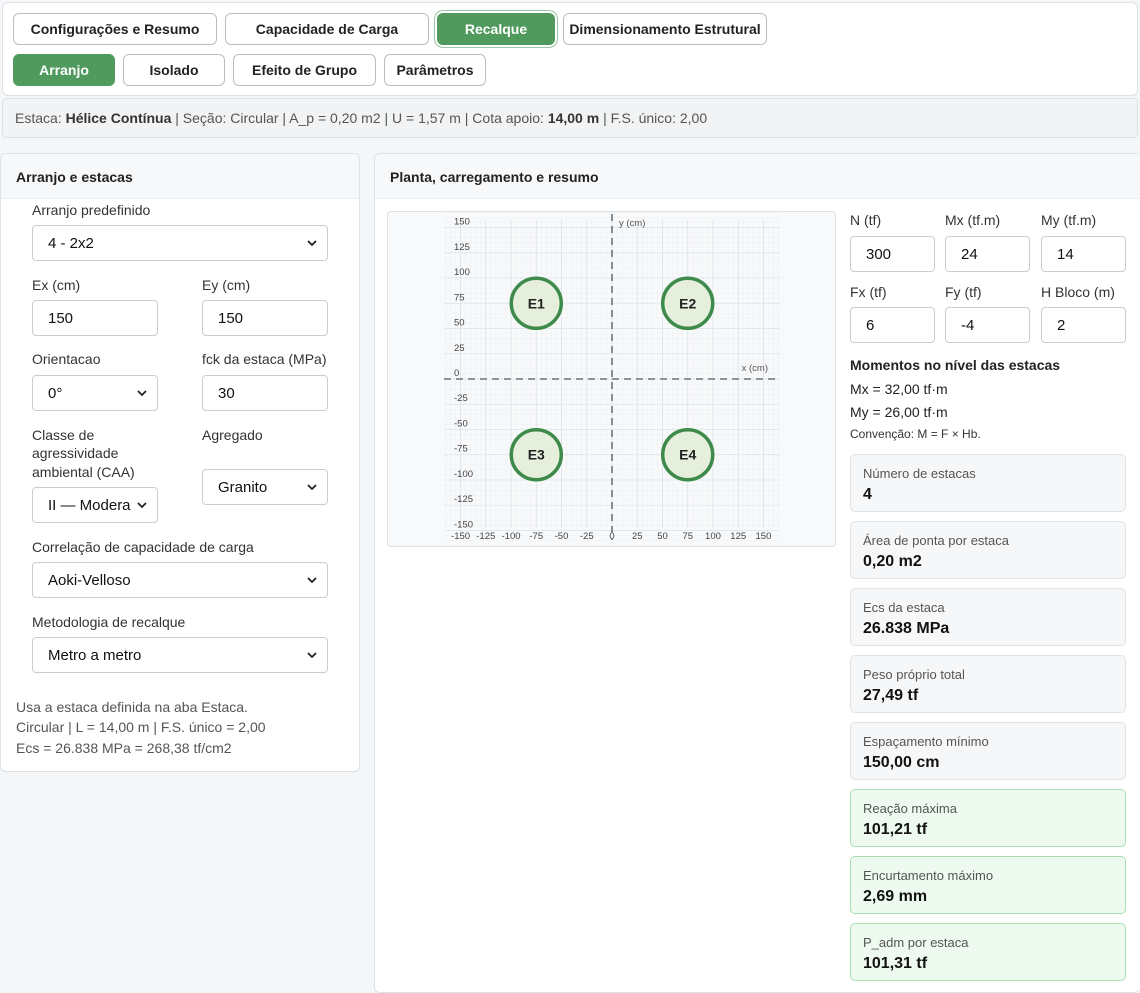  I want to click on my-input: 14, so click(1083, 254).